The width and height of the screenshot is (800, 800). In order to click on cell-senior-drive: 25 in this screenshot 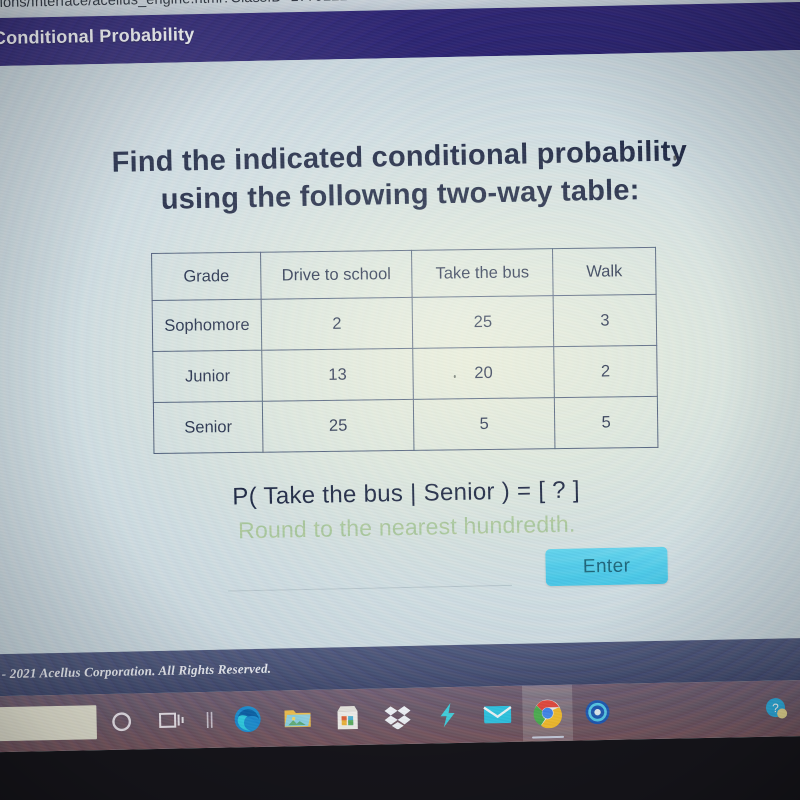, I will do `click(338, 426)`.